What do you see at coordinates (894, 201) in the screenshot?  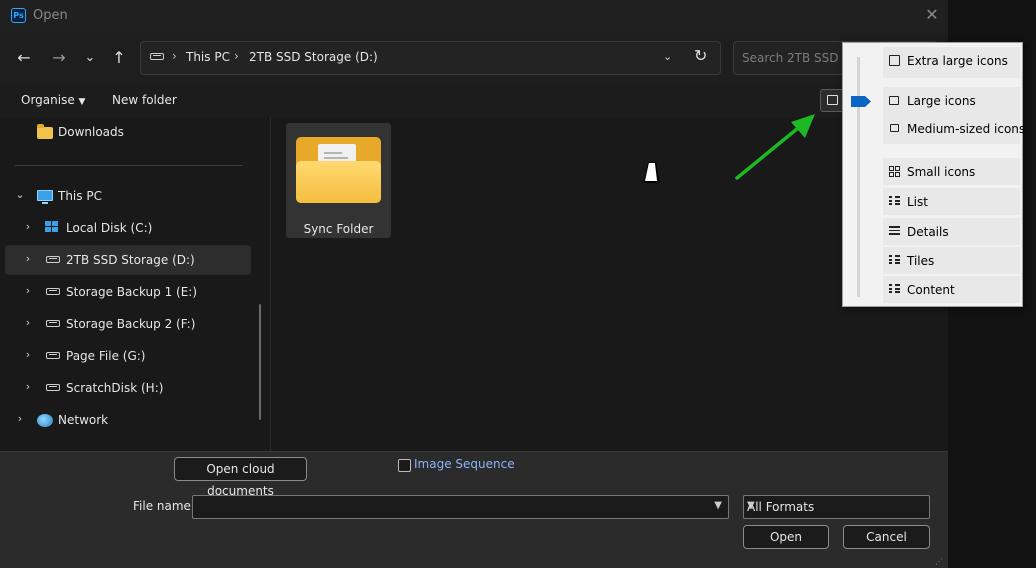 I see `list-icon` at bounding box center [894, 201].